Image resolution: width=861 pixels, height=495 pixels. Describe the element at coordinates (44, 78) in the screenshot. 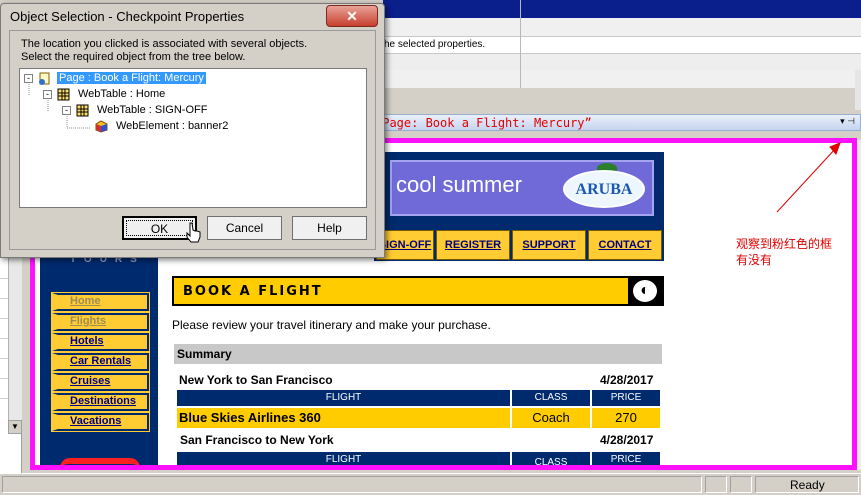

I see `page-icon` at that location.